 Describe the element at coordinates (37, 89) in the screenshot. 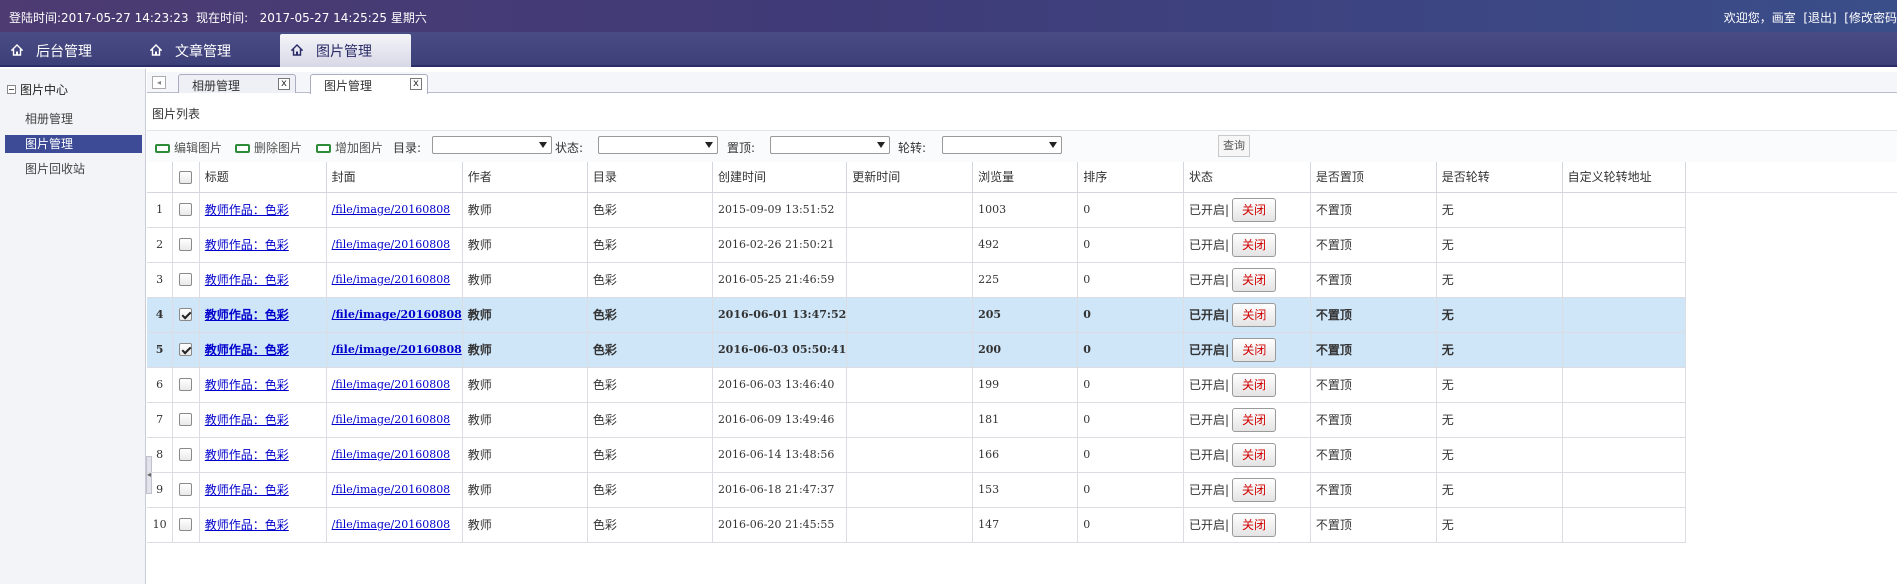

I see `sidebar-header: 图片中心` at that location.